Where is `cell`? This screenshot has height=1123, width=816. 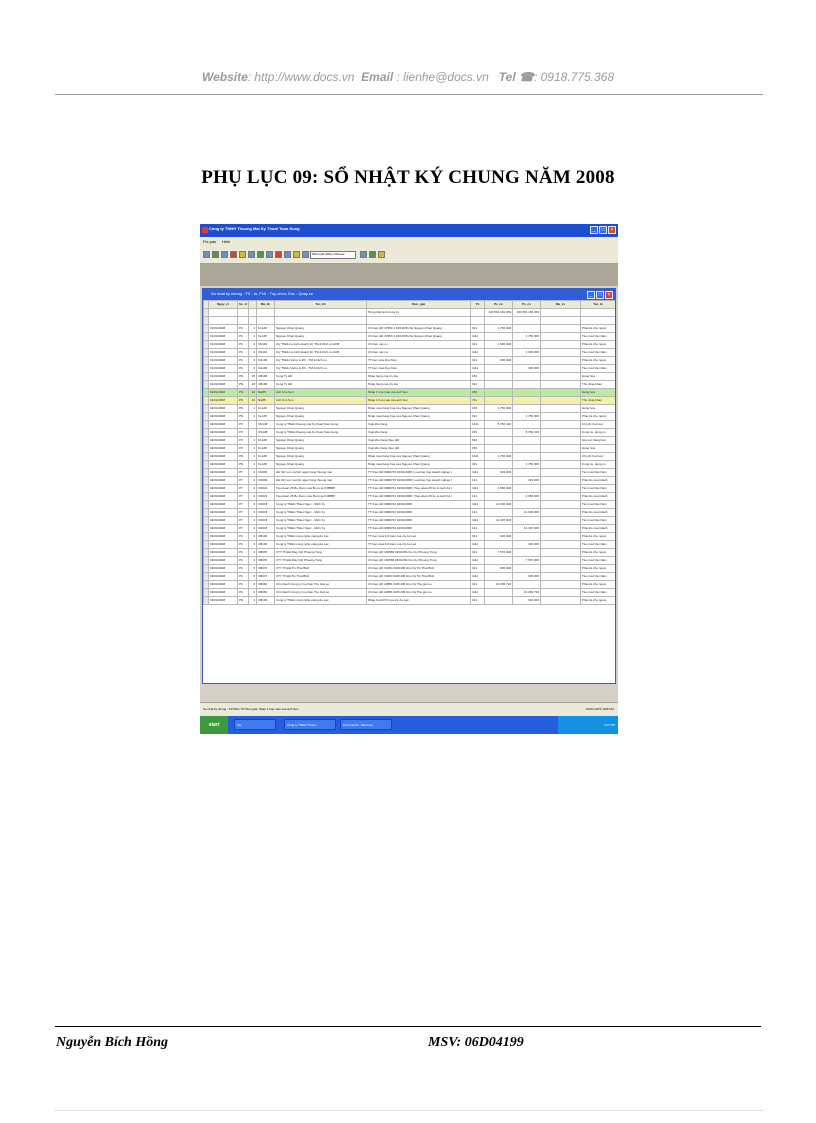 cell is located at coordinates (498, 320).